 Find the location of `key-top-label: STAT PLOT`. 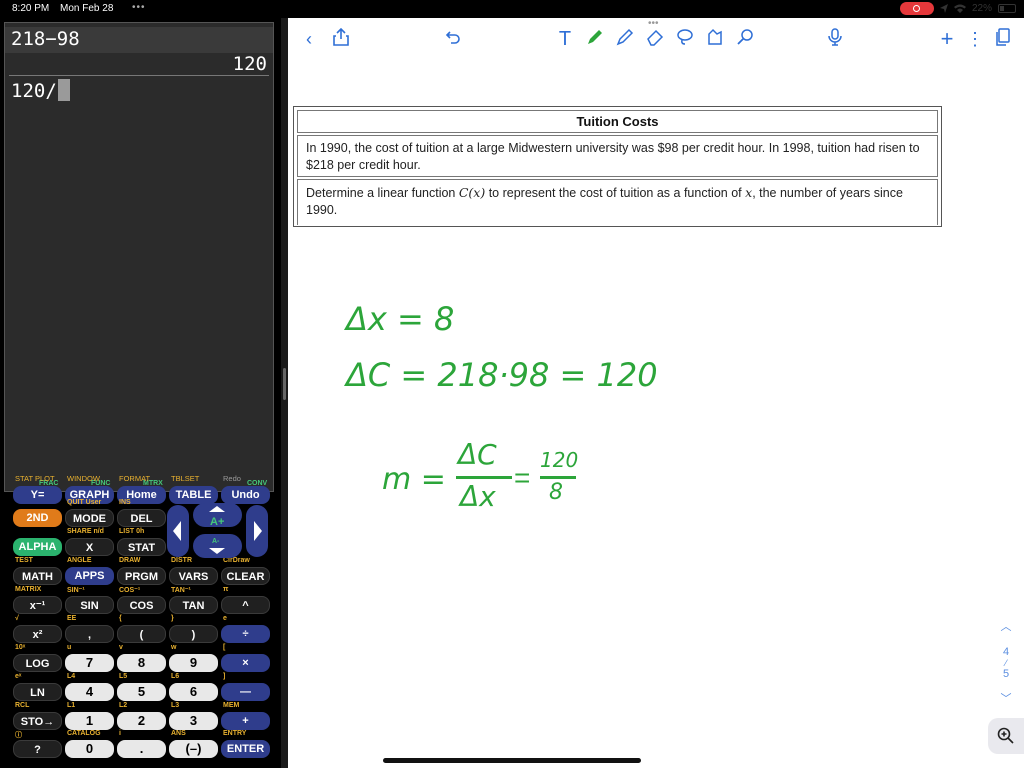

key-top-label: STAT PLOT is located at coordinates (35, 478).